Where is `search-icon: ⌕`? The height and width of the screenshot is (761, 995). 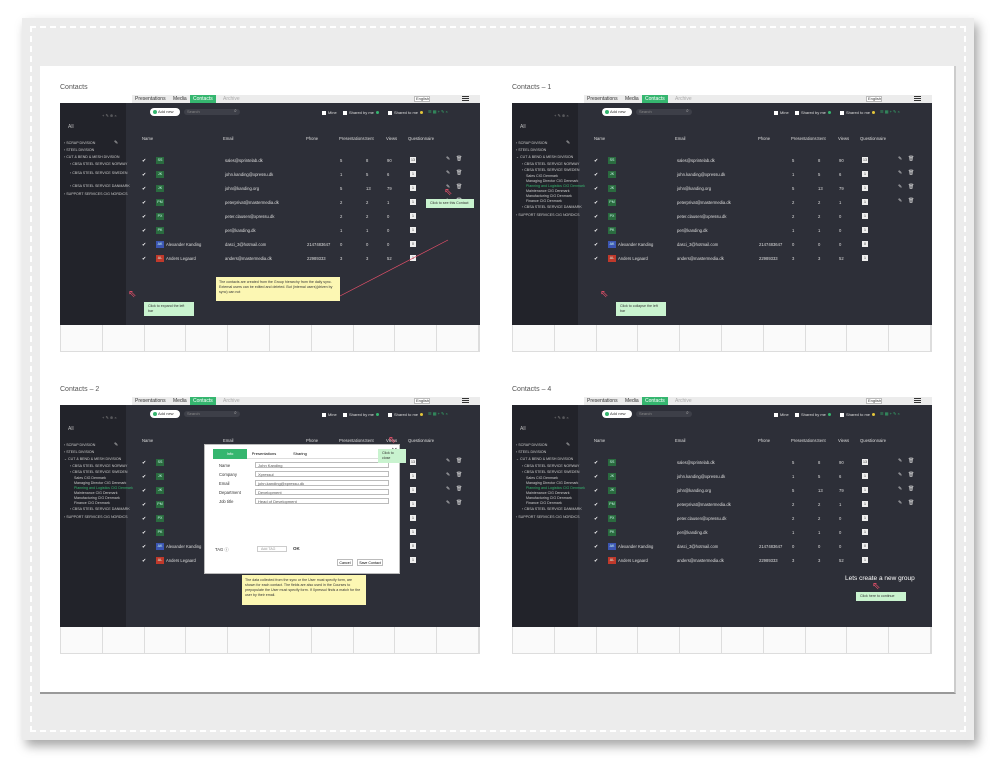
search-icon: ⌕ is located at coordinates (687, 413).